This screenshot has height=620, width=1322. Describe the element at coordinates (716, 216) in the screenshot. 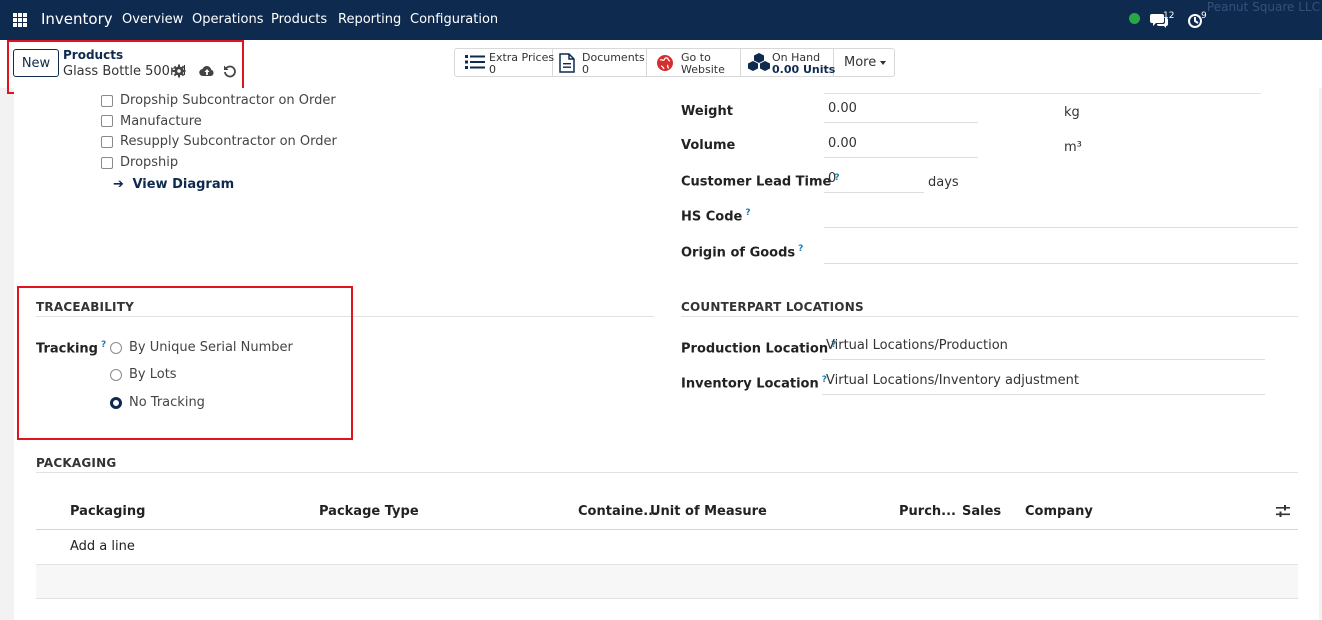

I see `hs-code-label: HS Code?` at that location.